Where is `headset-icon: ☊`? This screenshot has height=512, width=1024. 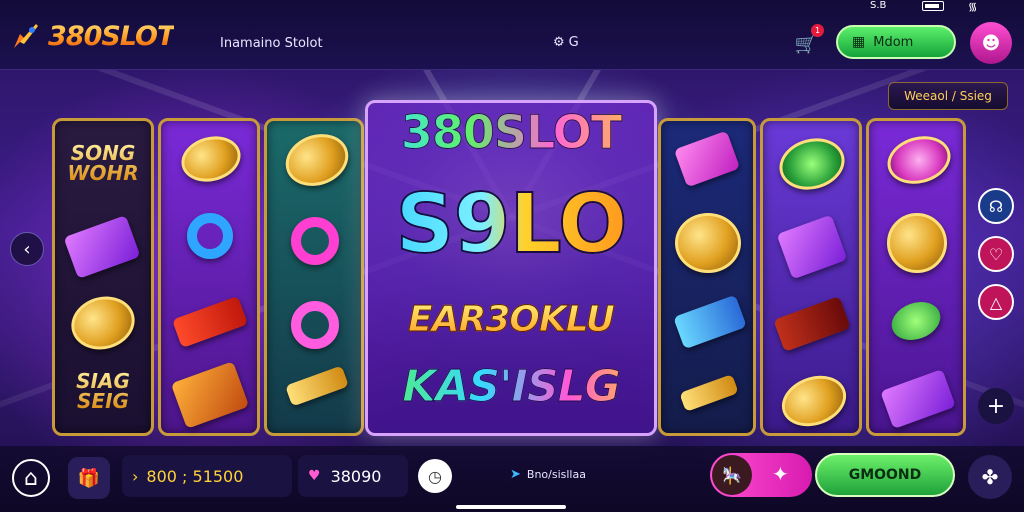
headset-icon: ☊ is located at coordinates (996, 206).